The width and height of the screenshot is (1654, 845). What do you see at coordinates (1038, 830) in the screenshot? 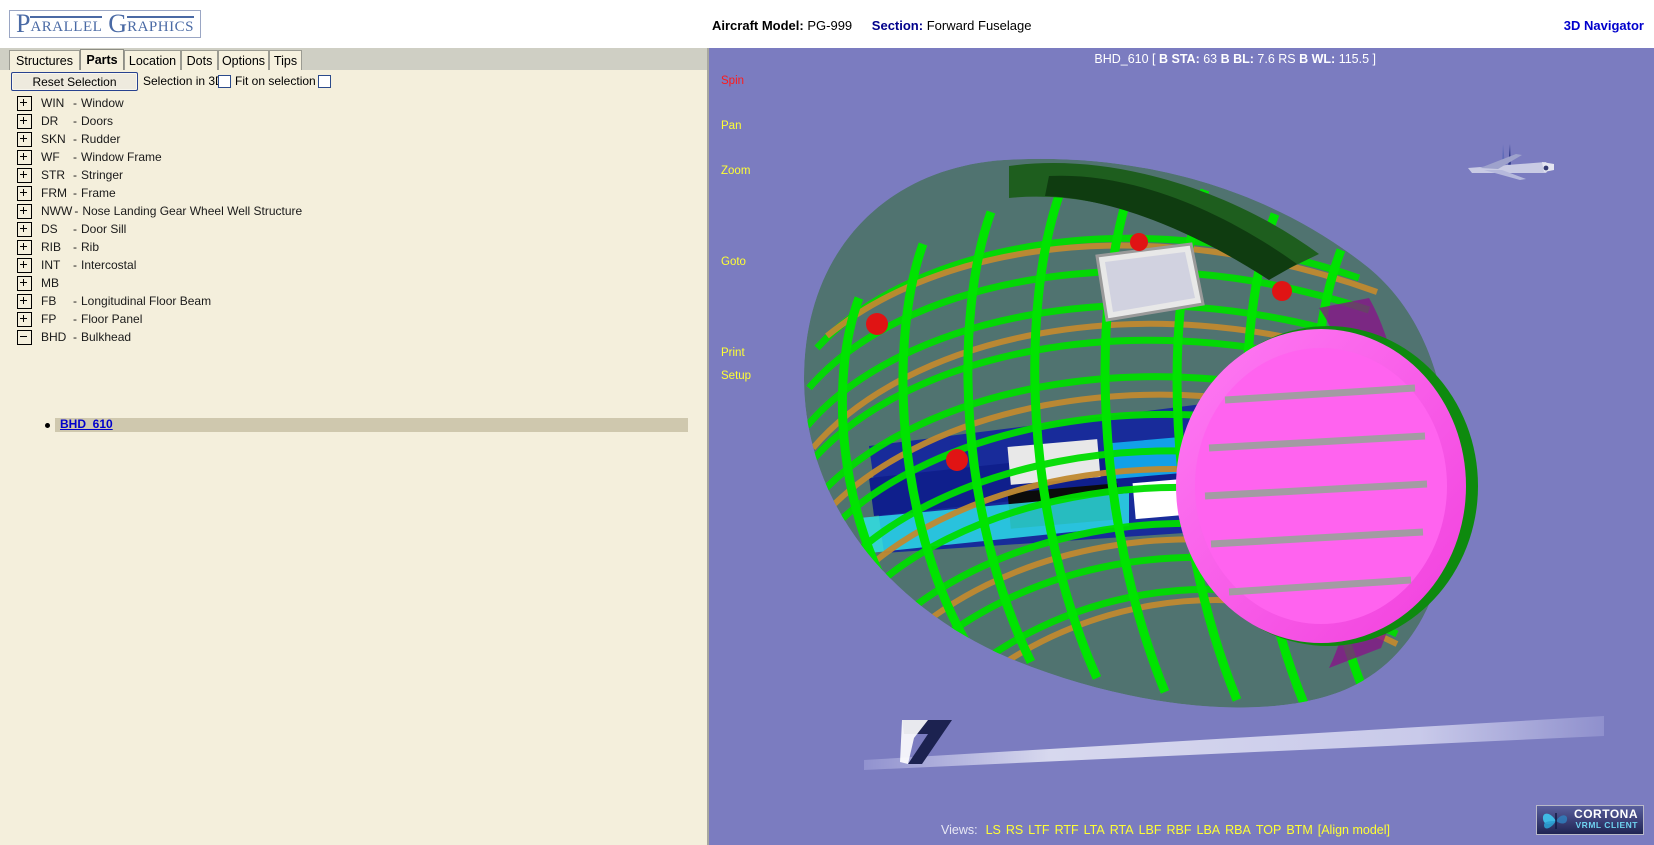
I see `view-ltf: LTF` at bounding box center [1038, 830].